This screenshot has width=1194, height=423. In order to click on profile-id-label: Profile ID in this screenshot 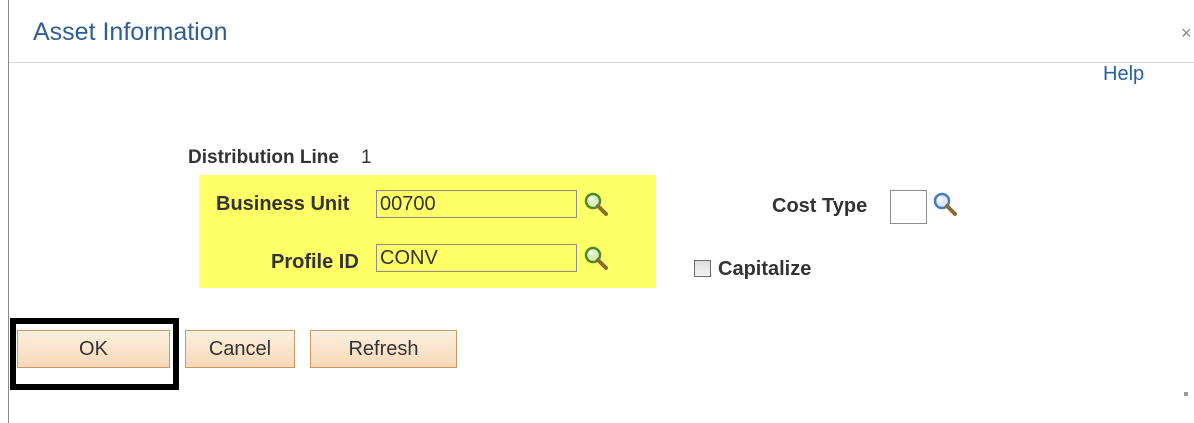, I will do `click(315, 262)`.